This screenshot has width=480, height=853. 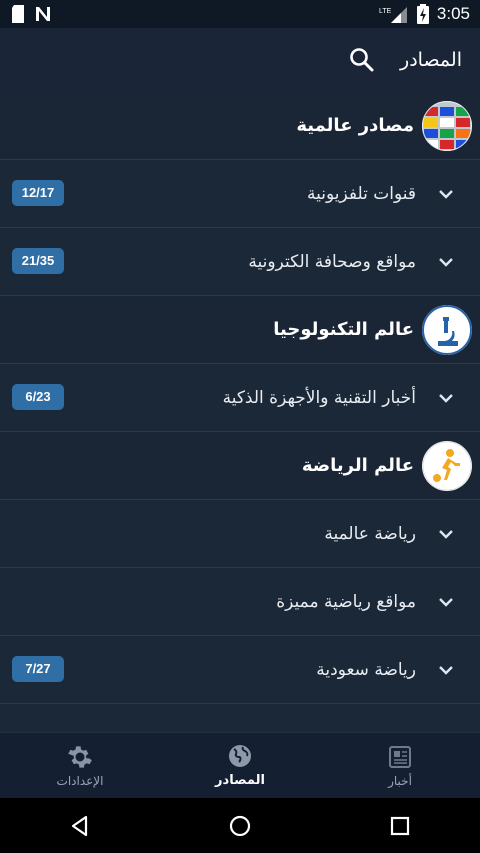 I want to click on list-item-tech-news: أخبار التقنية والأجهزة الذكية 6/23, so click(x=240, y=398).